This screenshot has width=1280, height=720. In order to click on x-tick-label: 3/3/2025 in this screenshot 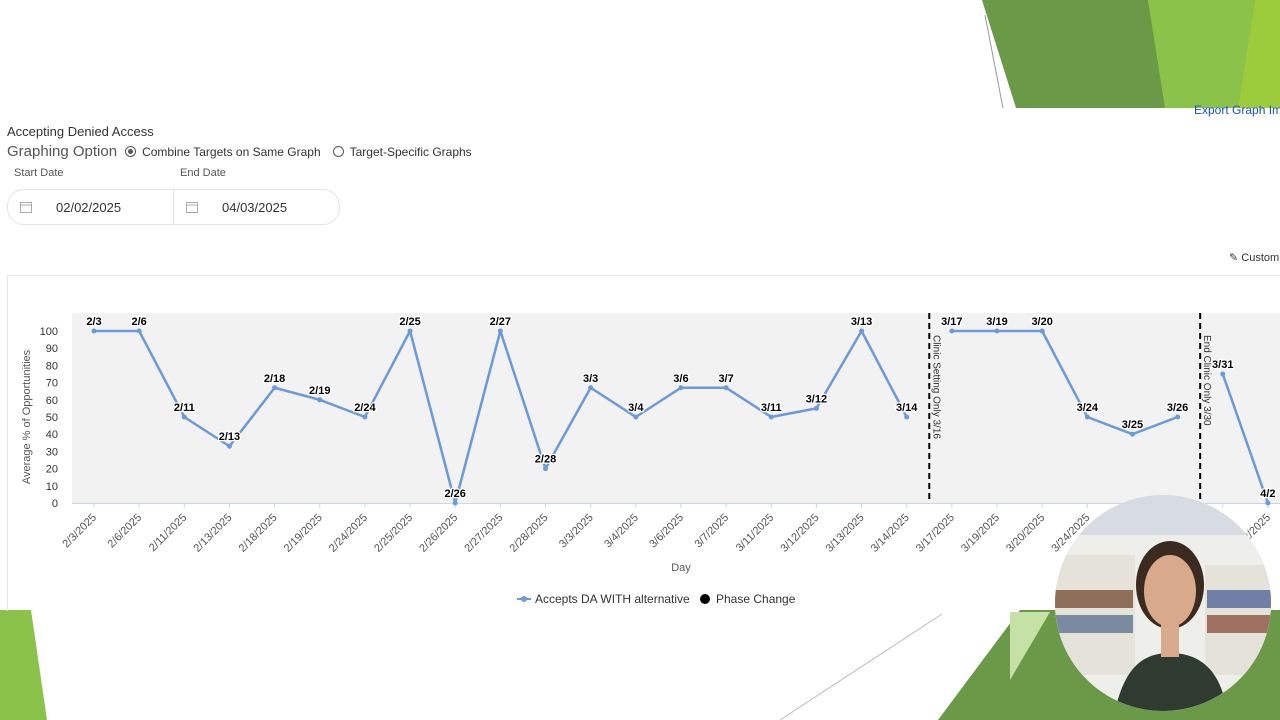, I will do `click(576, 531)`.